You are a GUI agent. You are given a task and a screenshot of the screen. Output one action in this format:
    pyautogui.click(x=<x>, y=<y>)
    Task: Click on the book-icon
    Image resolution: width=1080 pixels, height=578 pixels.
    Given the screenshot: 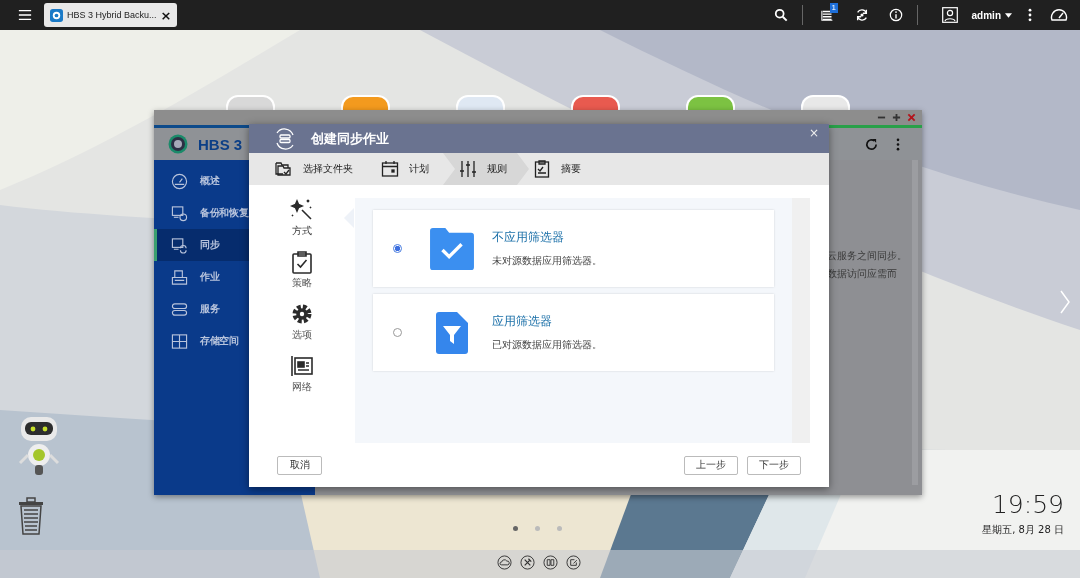 What is the action you would take?
    pyautogui.click(x=550, y=562)
    